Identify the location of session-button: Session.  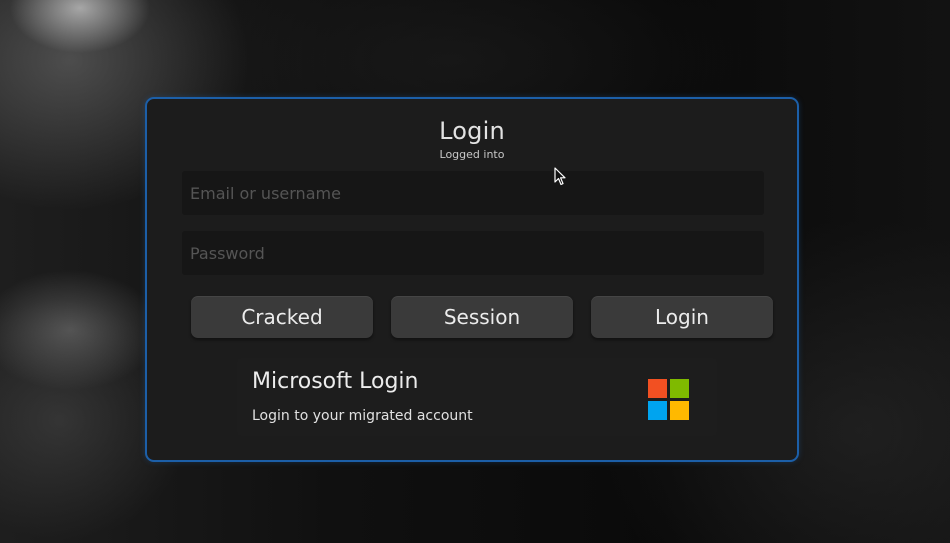
(482, 317).